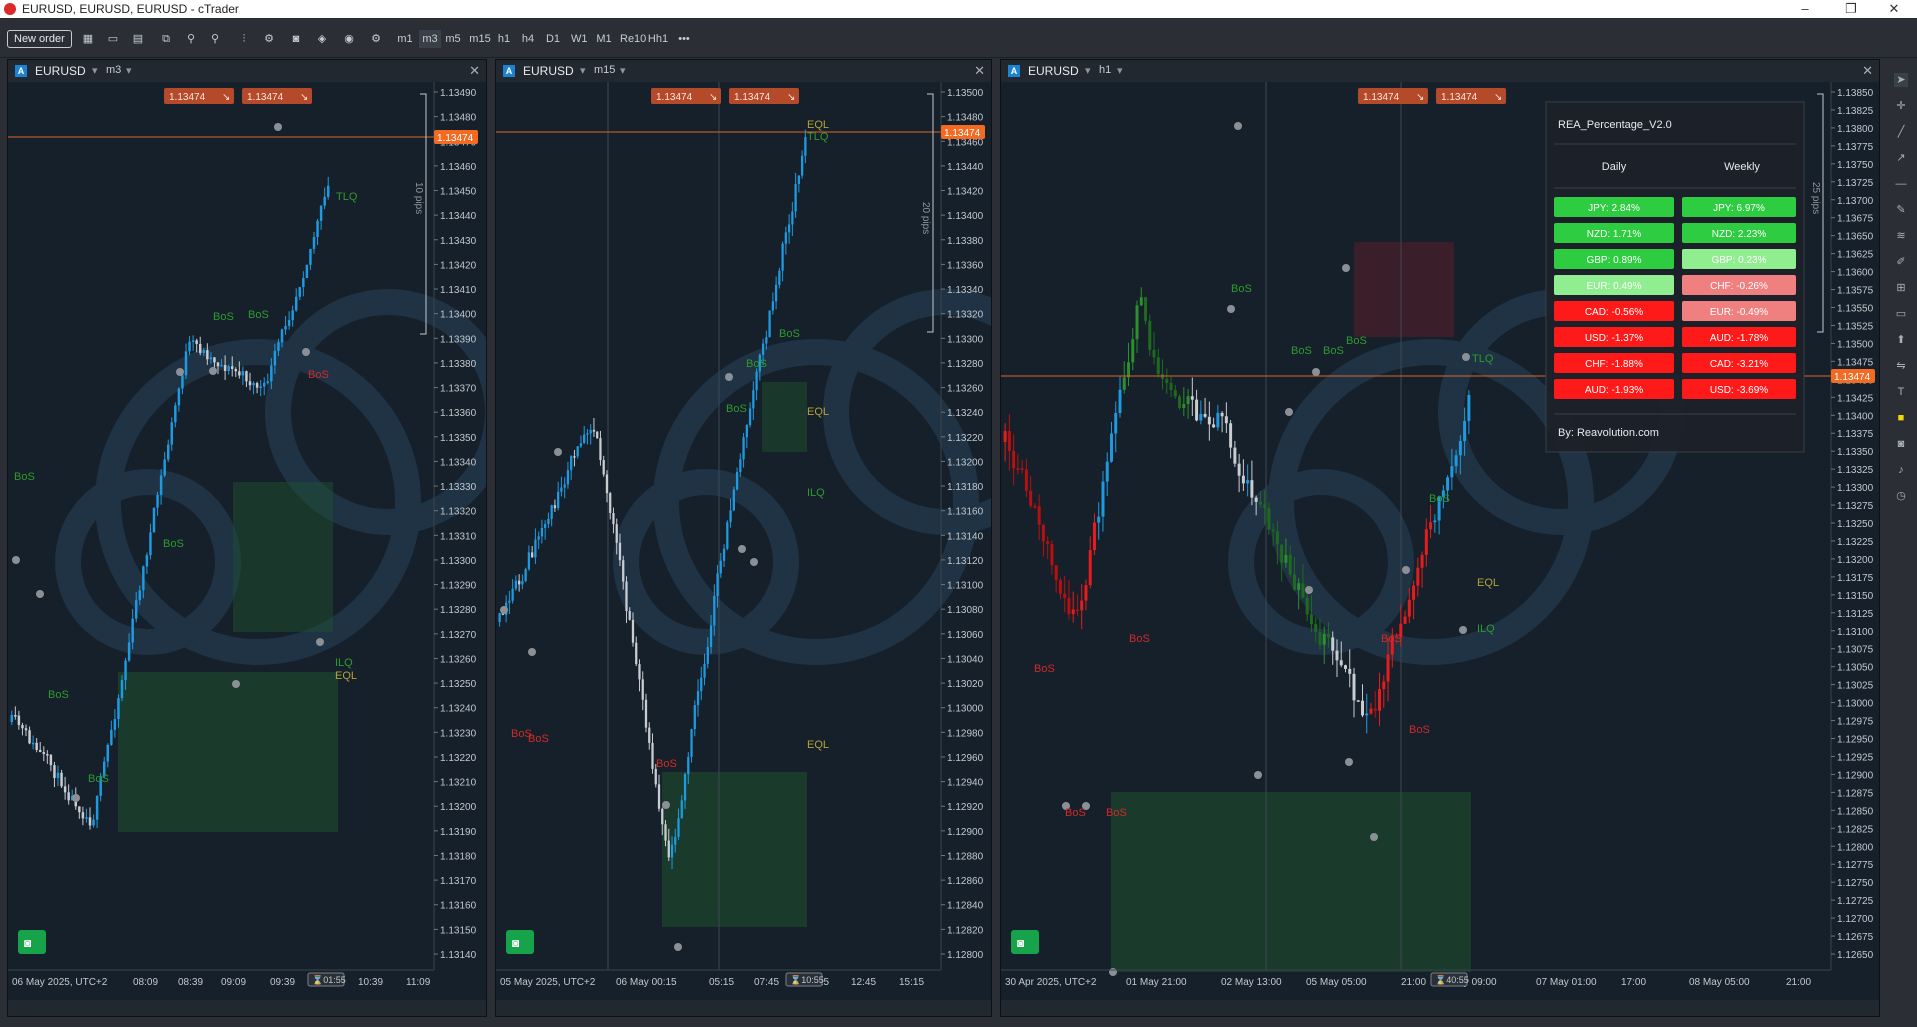 This screenshot has height=1027, width=1917. What do you see at coordinates (480, 39) in the screenshot?
I see `tf-m15: m15` at bounding box center [480, 39].